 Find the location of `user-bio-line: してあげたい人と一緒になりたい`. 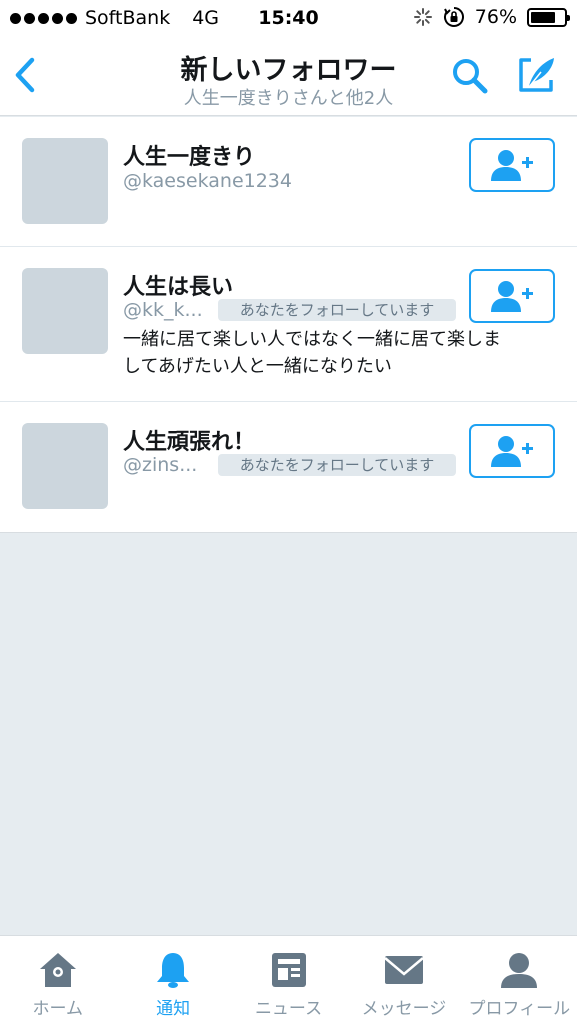

user-bio-line: してあげたい人と一緒になりたい is located at coordinates (257, 366).